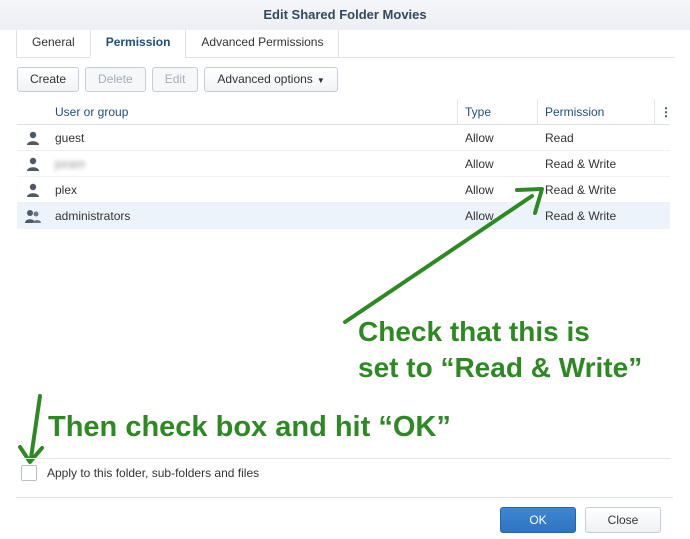 This screenshot has width=690, height=539. Describe the element at coordinates (253, 111) in the screenshot. I see `header-user-or-group: User or group` at that location.